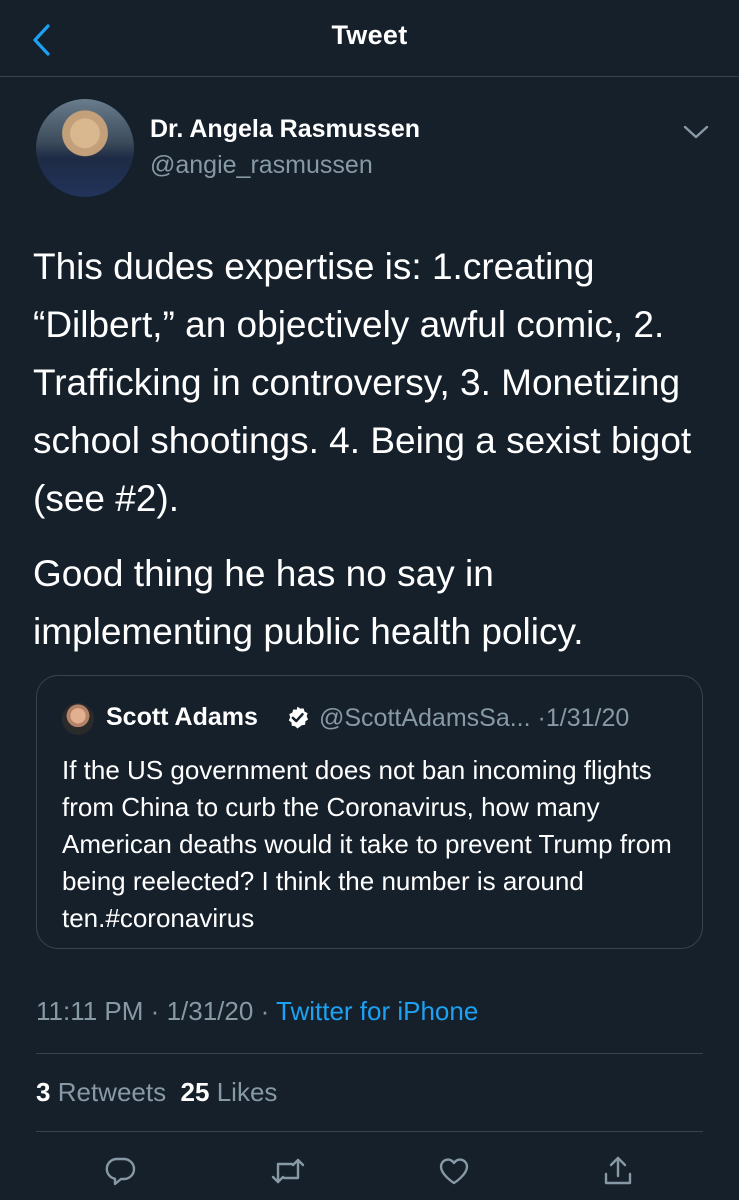  Describe the element at coordinates (43, 1092) in the screenshot. I see `retweets-count: 3` at that location.